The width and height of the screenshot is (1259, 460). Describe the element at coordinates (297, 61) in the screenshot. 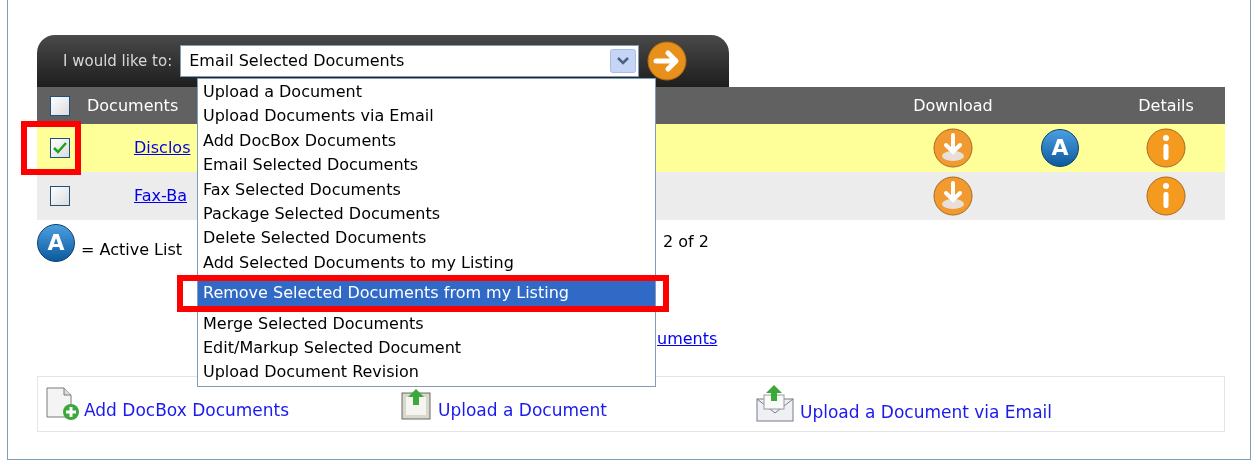

I see `select-value: Email Selected Documents` at that location.